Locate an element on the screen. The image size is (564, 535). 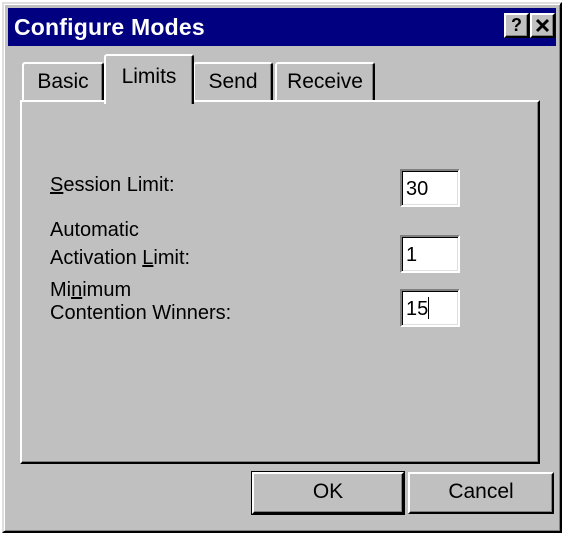
window-title: Configure Modes is located at coordinates (109, 27).